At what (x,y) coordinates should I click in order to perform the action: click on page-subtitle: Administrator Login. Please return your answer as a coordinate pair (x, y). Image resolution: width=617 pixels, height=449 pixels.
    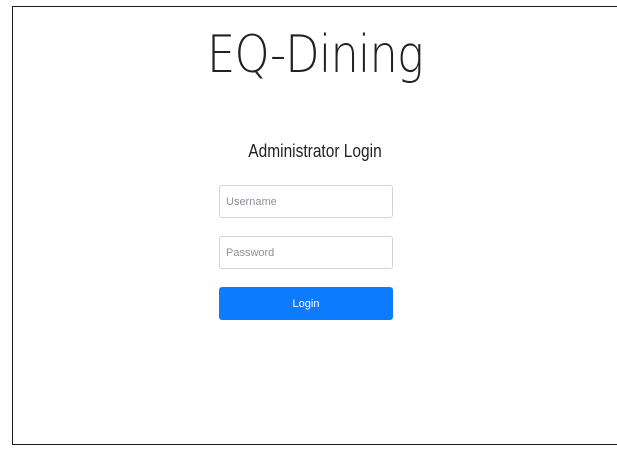
    Looking at the image, I should click on (315, 151).